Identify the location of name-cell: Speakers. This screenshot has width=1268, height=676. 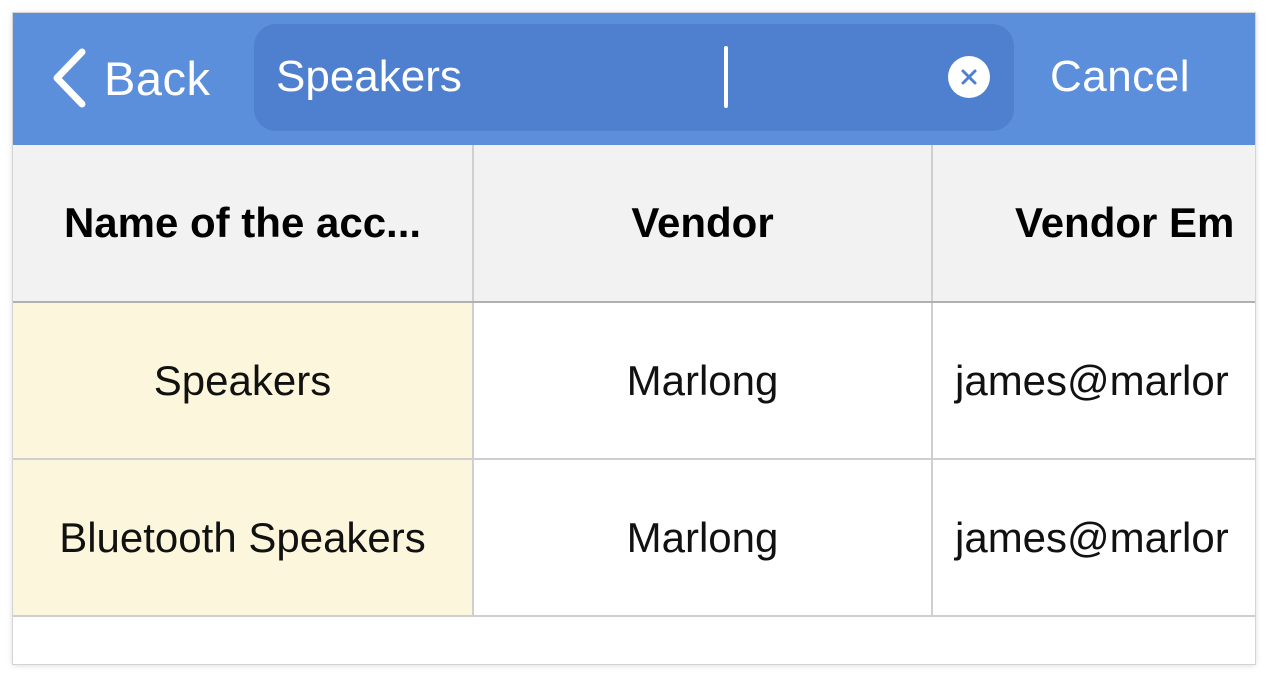
(243, 381).